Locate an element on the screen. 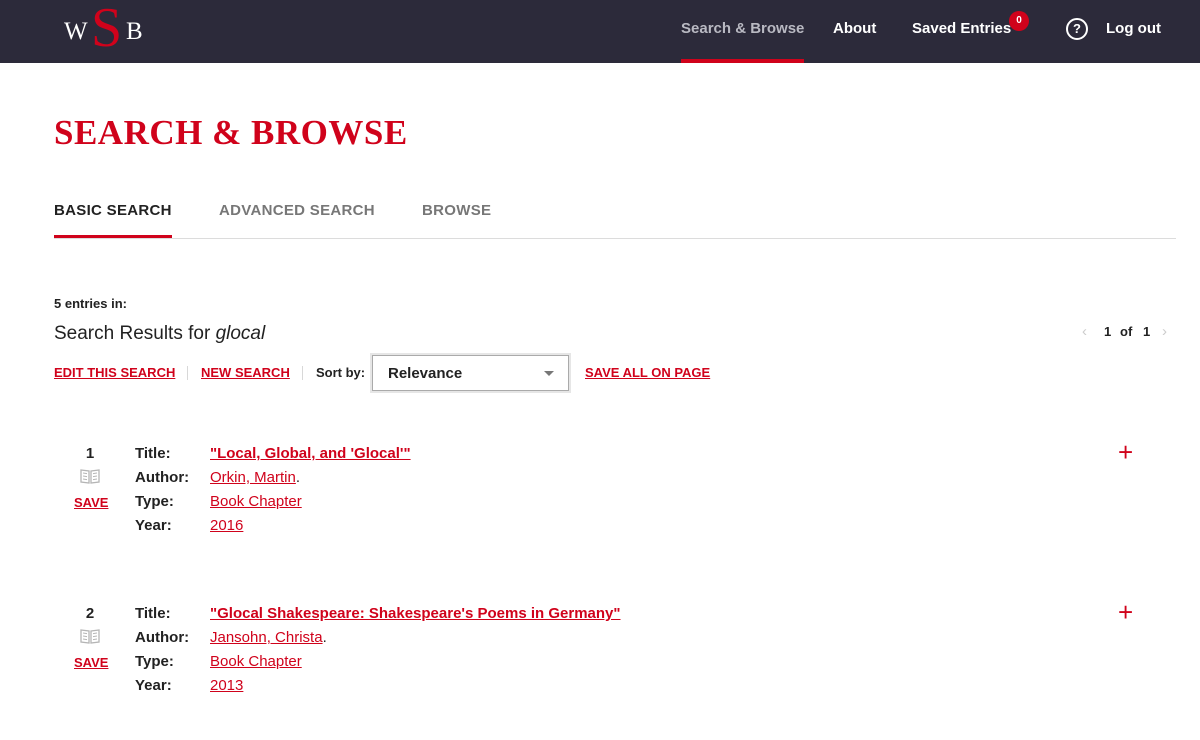  saved-count-badge: 0 is located at coordinates (1019, 21).